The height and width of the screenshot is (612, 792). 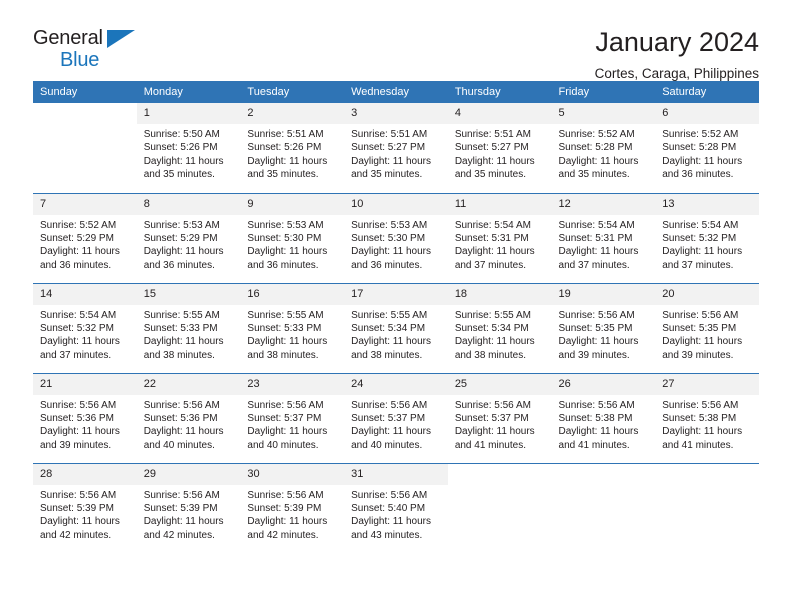 What do you see at coordinates (188, 113) in the screenshot?
I see `day-number: 1` at bounding box center [188, 113].